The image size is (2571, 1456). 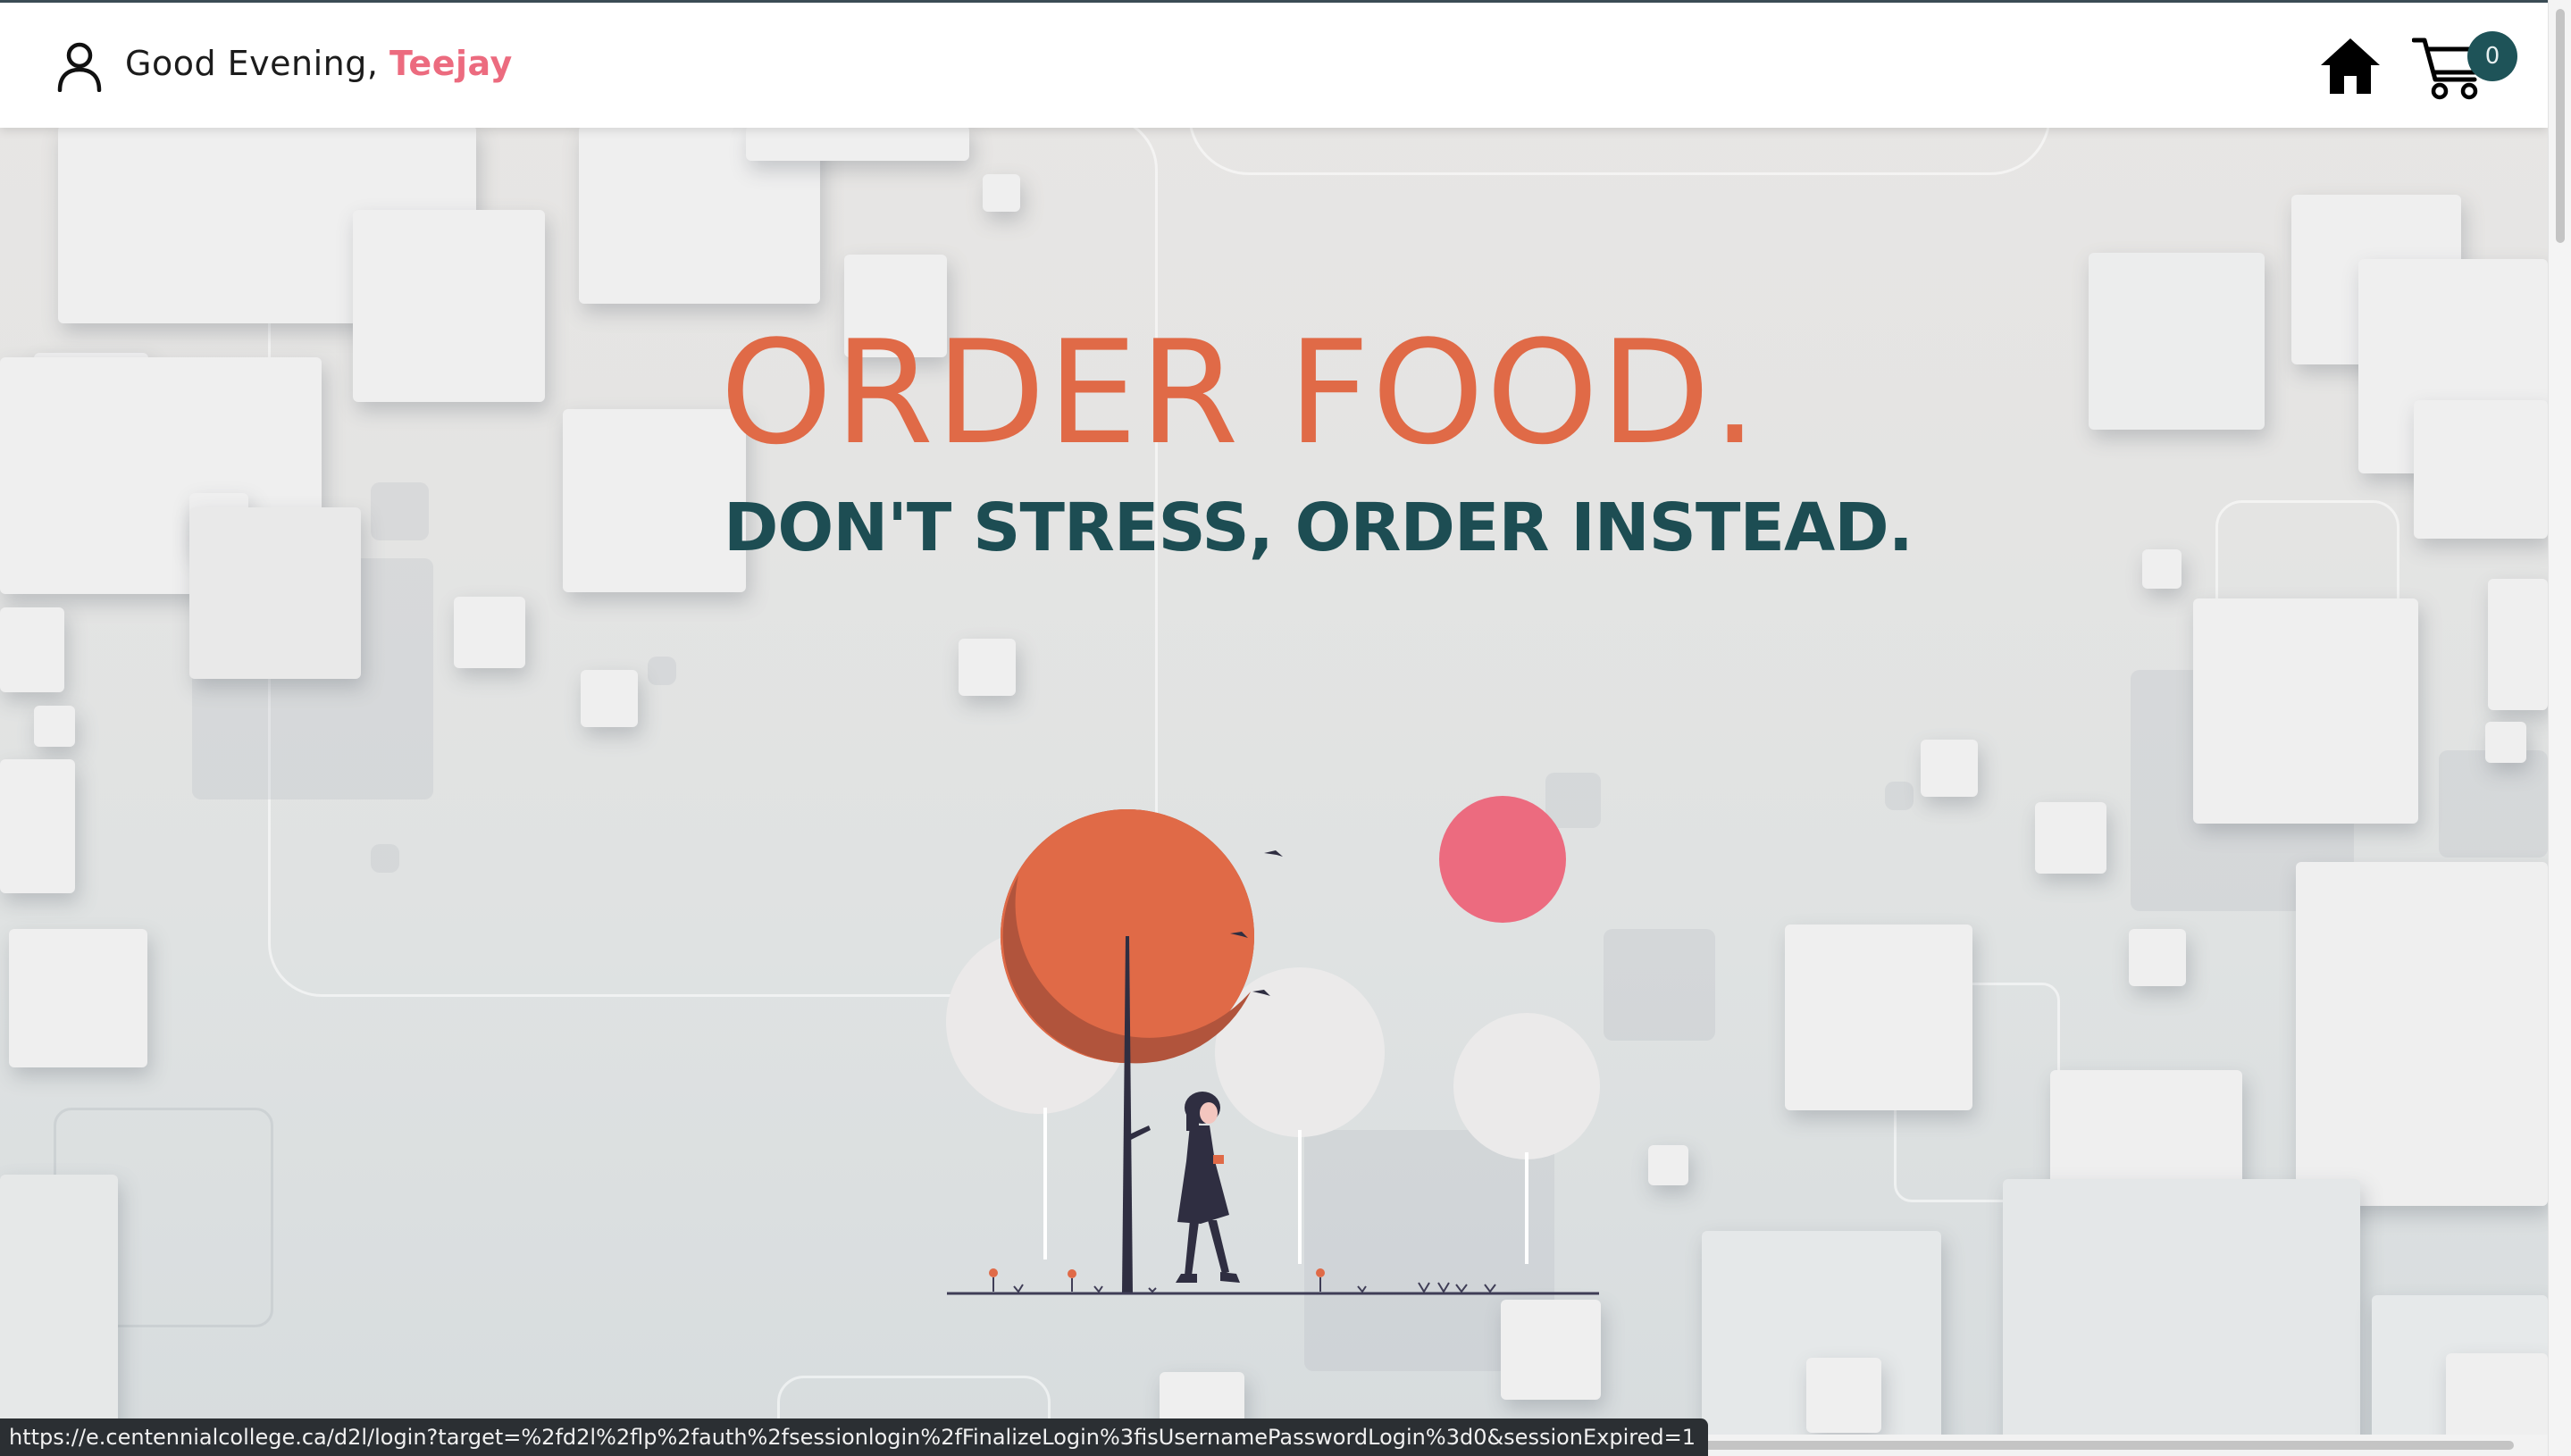 I want to click on vertical-scrollbar, so click(x=2559, y=728).